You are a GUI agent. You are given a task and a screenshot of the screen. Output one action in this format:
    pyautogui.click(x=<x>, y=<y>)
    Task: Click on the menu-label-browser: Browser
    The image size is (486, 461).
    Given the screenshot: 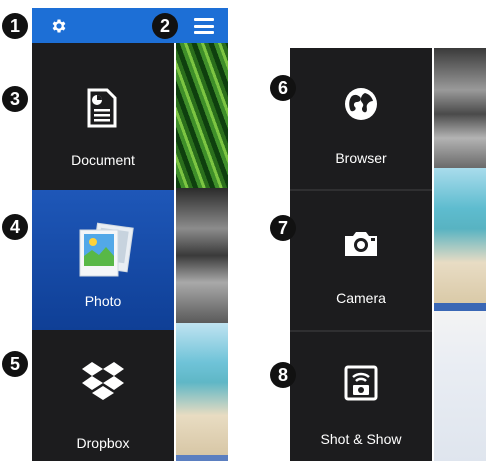 What is the action you would take?
    pyautogui.click(x=361, y=158)
    